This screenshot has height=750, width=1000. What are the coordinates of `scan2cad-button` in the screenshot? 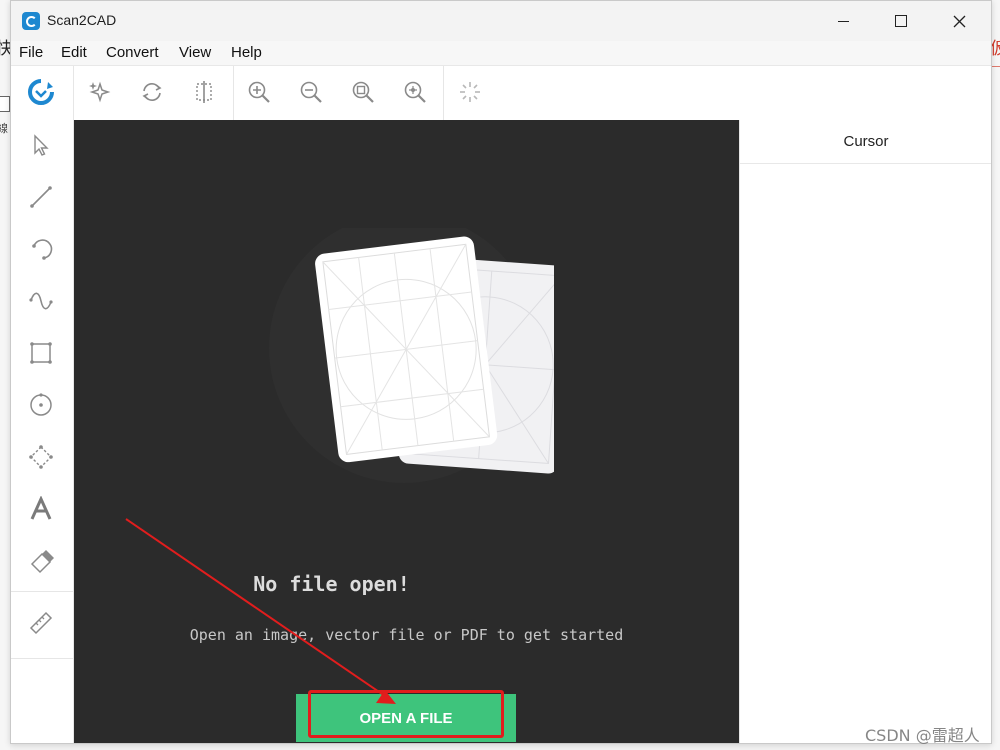 It's located at (41, 92).